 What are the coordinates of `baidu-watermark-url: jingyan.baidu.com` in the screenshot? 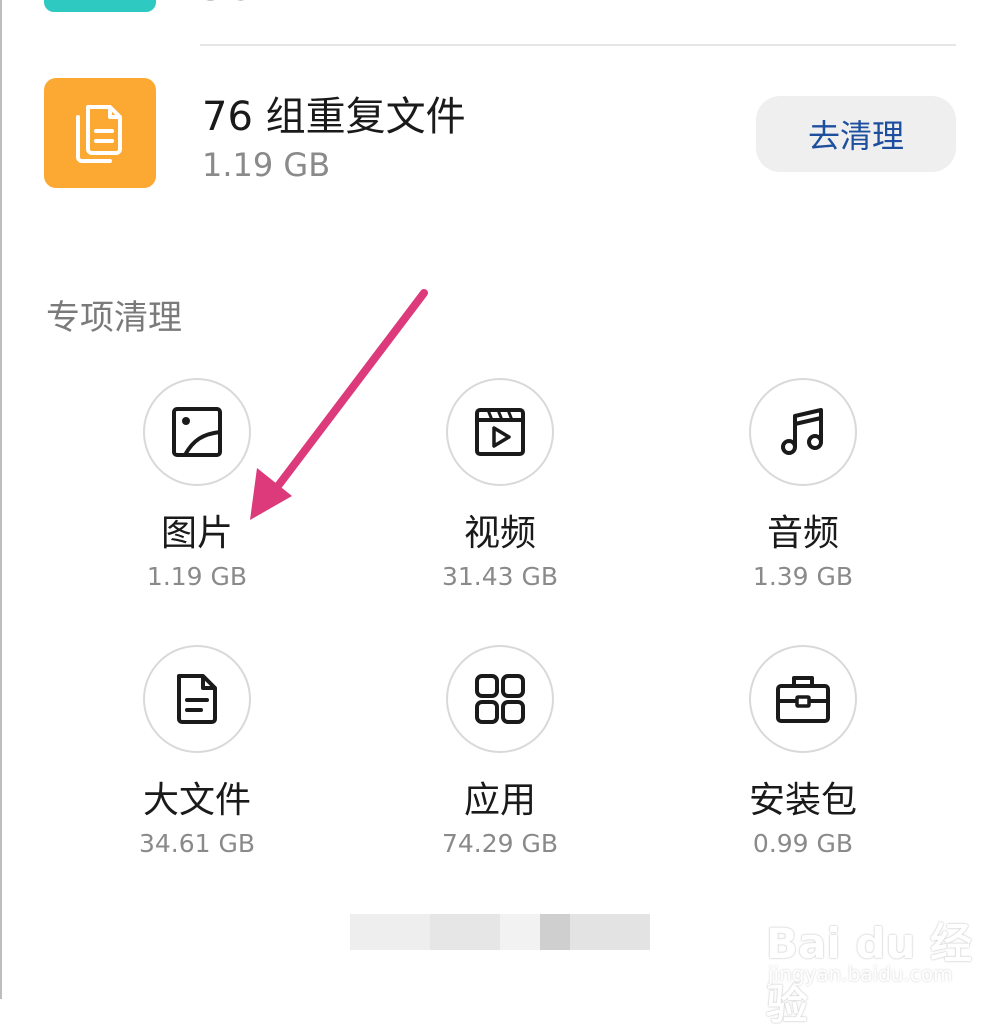 It's located at (860, 974).